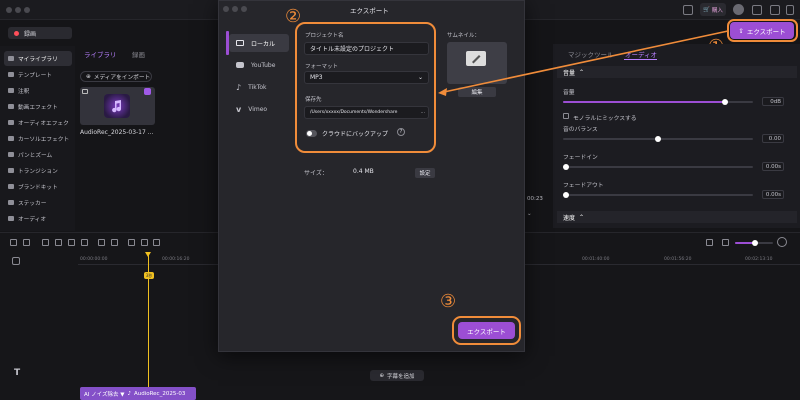 This screenshot has width=800, height=400. Describe the element at coordinates (35, 76) in the screenshot. I see `sidebar-item-label: テンプレート` at that location.